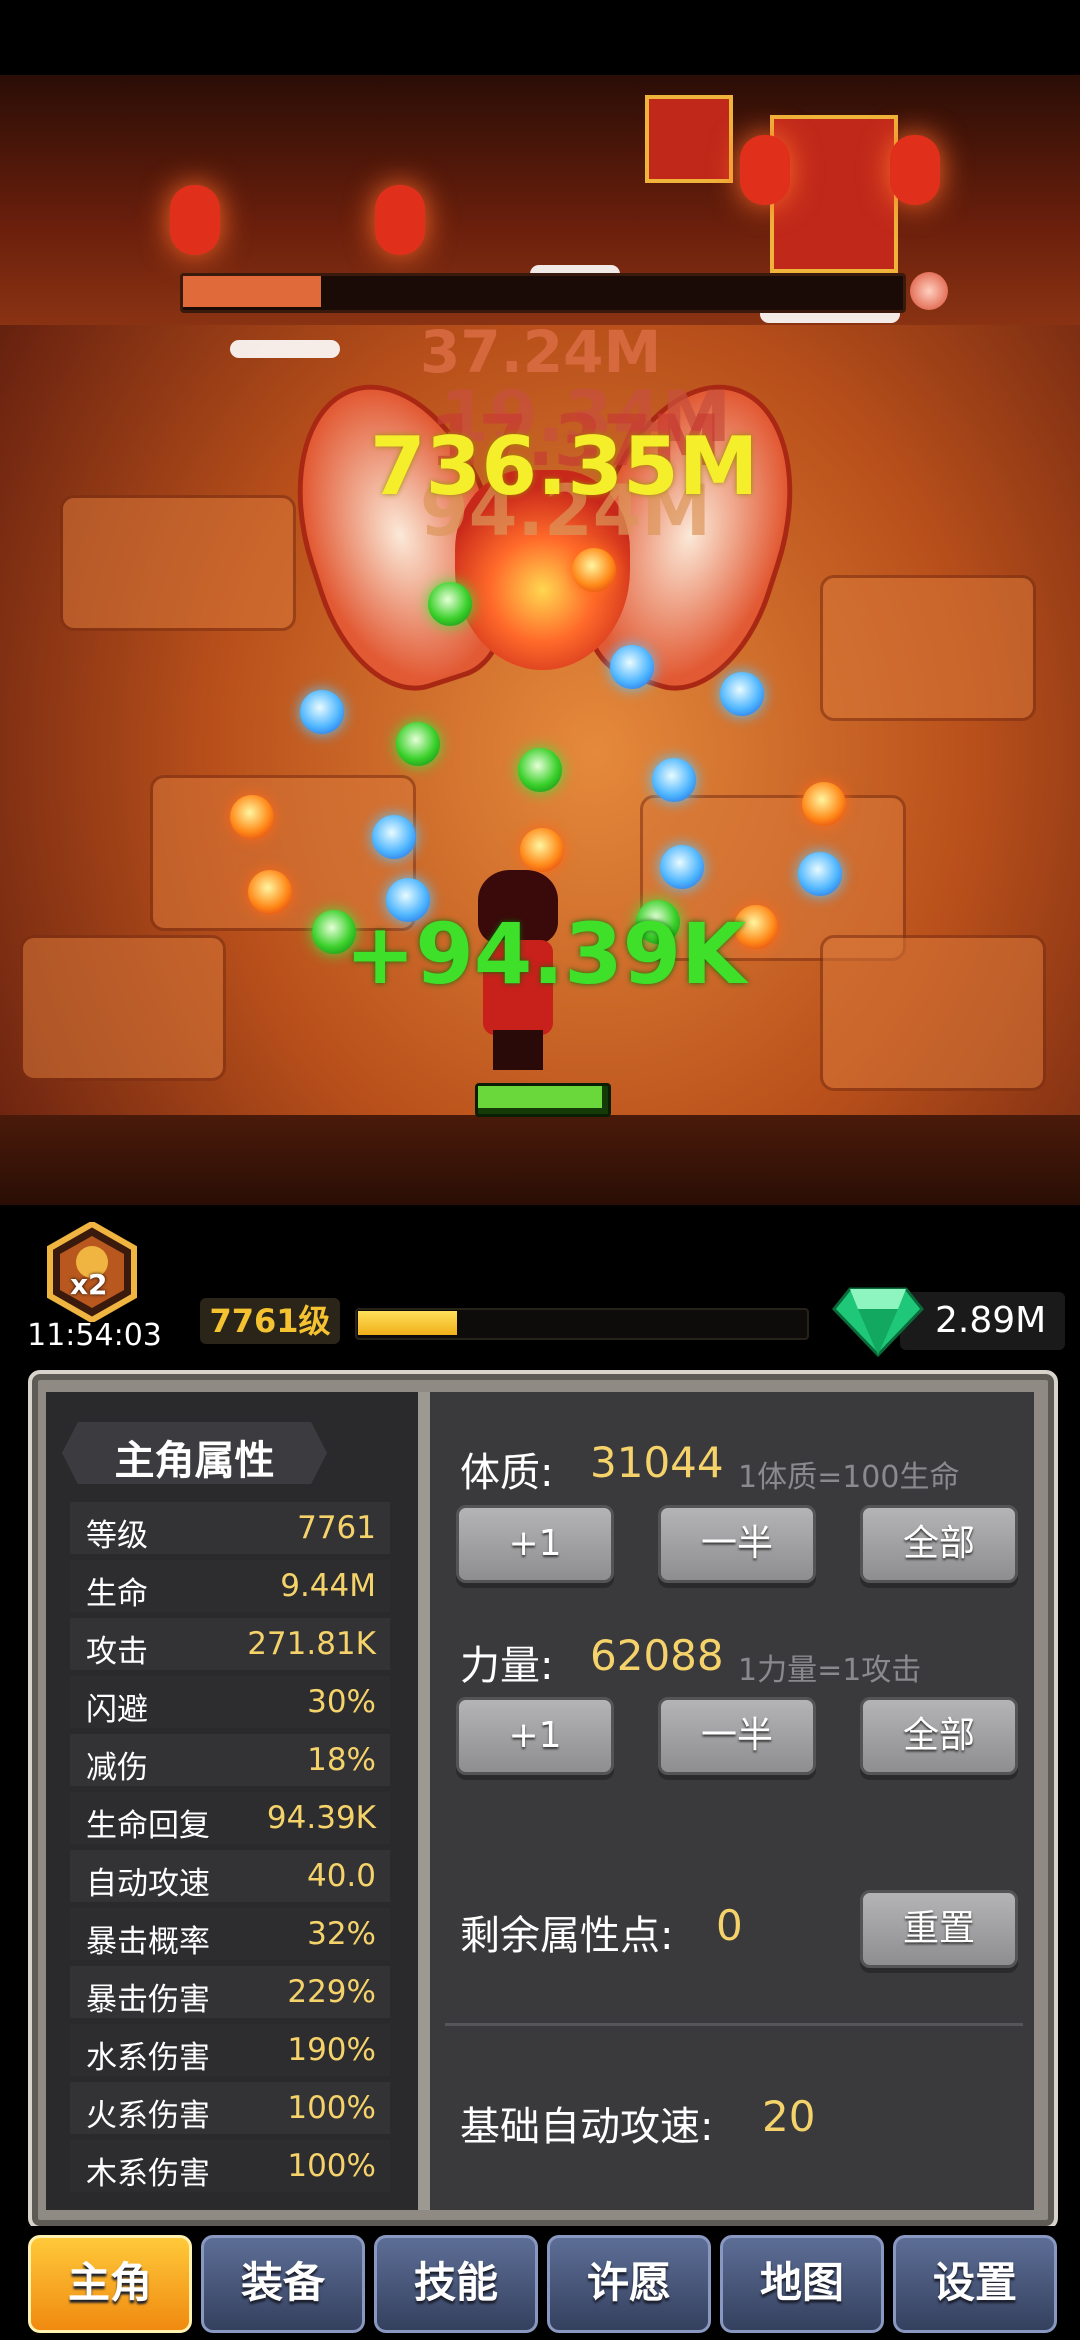 This screenshot has width=1080, height=2340. What do you see at coordinates (341, 1876) in the screenshot?
I see `stat-value: 40.0` at bounding box center [341, 1876].